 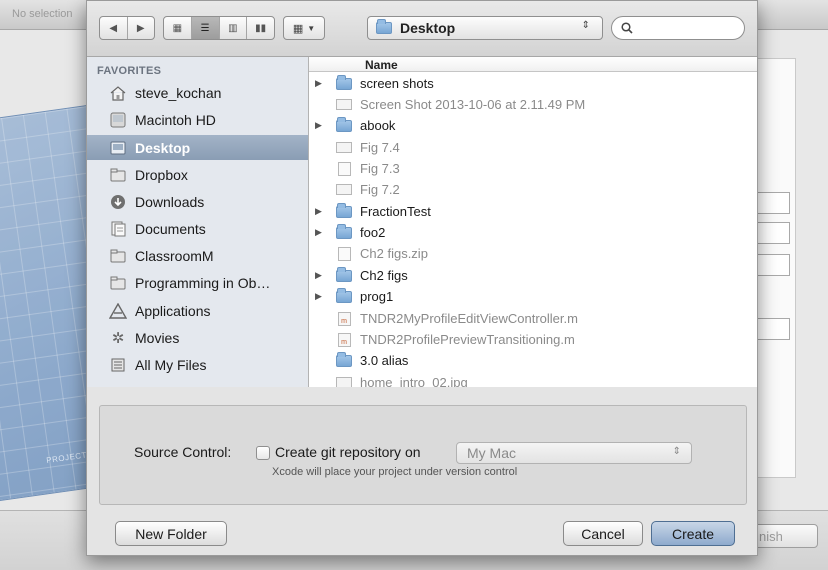 I want to click on chevron-right-icon: ▶, so click(x=140, y=28).